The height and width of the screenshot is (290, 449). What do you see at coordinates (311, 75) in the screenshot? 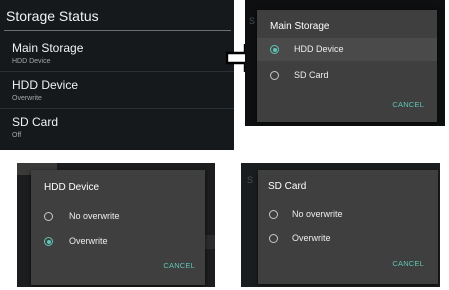
I see `option-label: SD Card` at bounding box center [311, 75].